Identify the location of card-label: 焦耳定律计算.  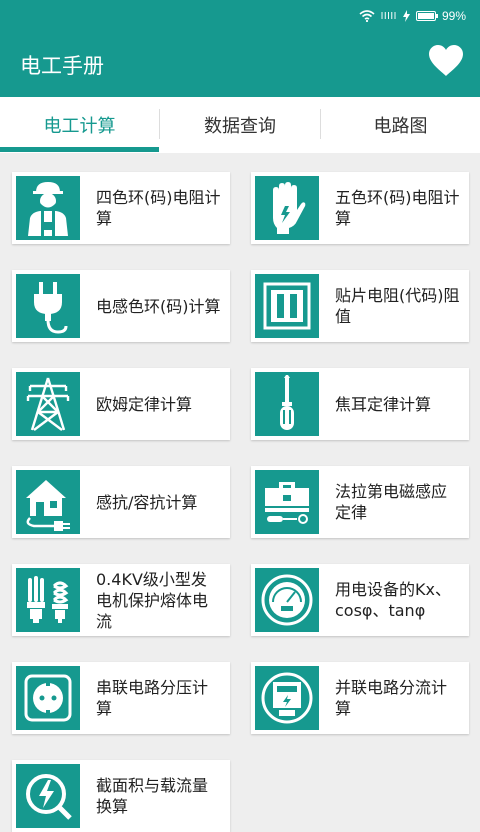
(383, 404).